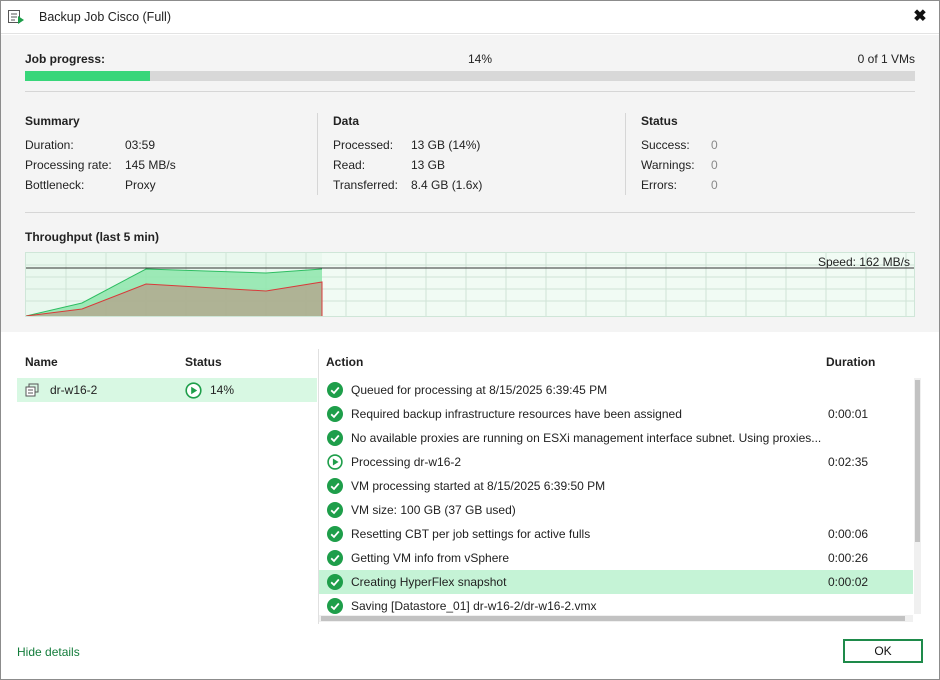  Describe the element at coordinates (49, 145) in the screenshot. I see `duration-label: Duration:` at that location.